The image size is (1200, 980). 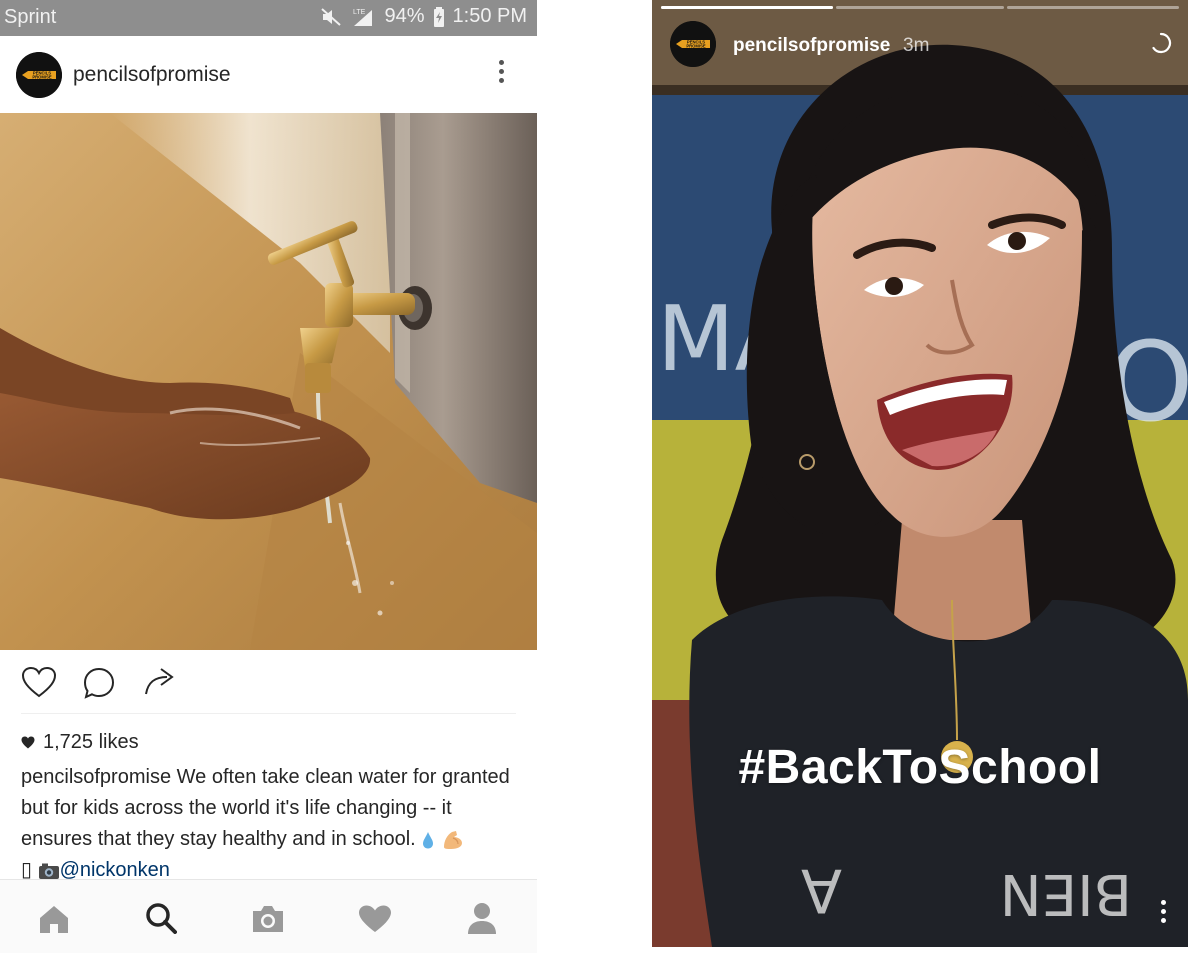 What do you see at coordinates (268, 713) in the screenshot?
I see `actions-divider` at bounding box center [268, 713].